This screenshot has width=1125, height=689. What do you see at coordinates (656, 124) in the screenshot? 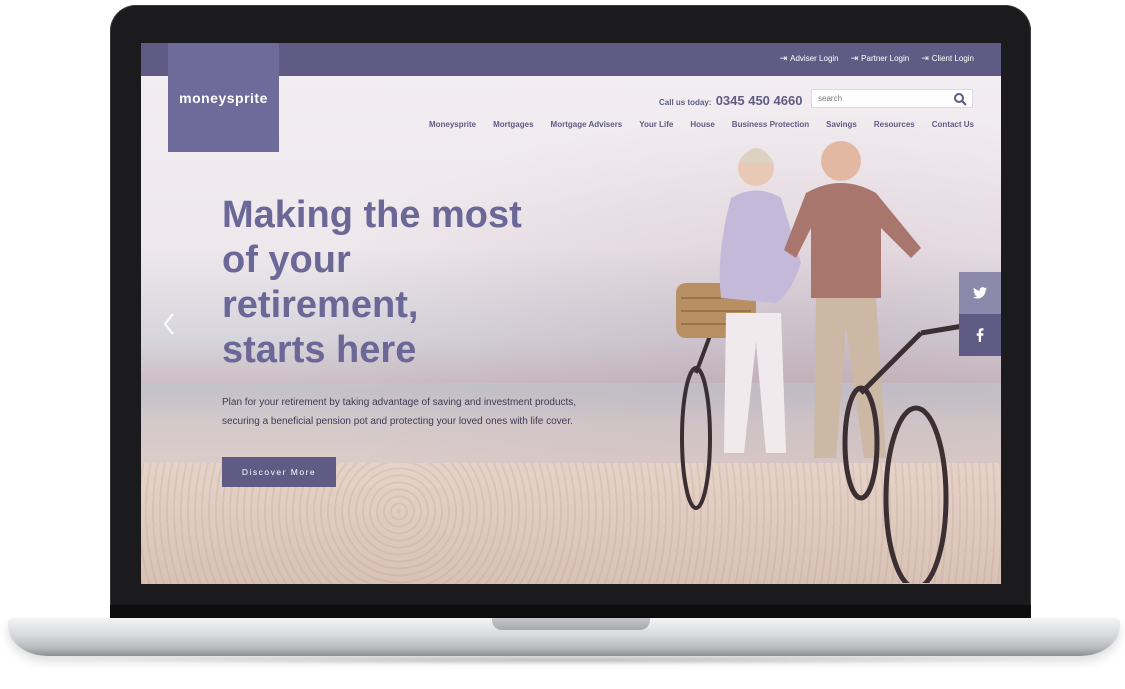
I see `nav-item-your-life: Your Life` at bounding box center [656, 124].